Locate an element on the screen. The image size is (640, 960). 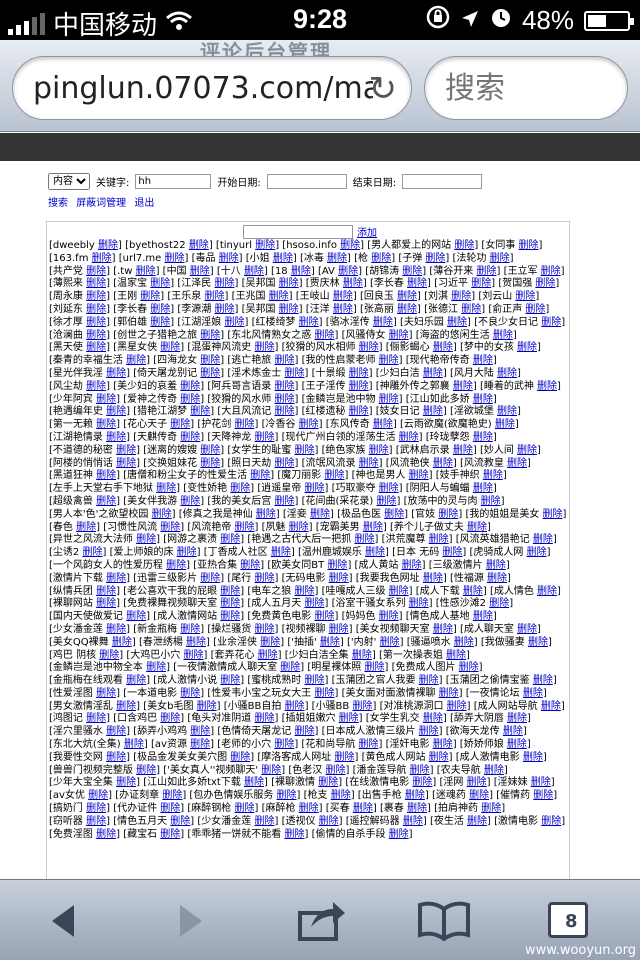
search-field is located at coordinates (526, 88).